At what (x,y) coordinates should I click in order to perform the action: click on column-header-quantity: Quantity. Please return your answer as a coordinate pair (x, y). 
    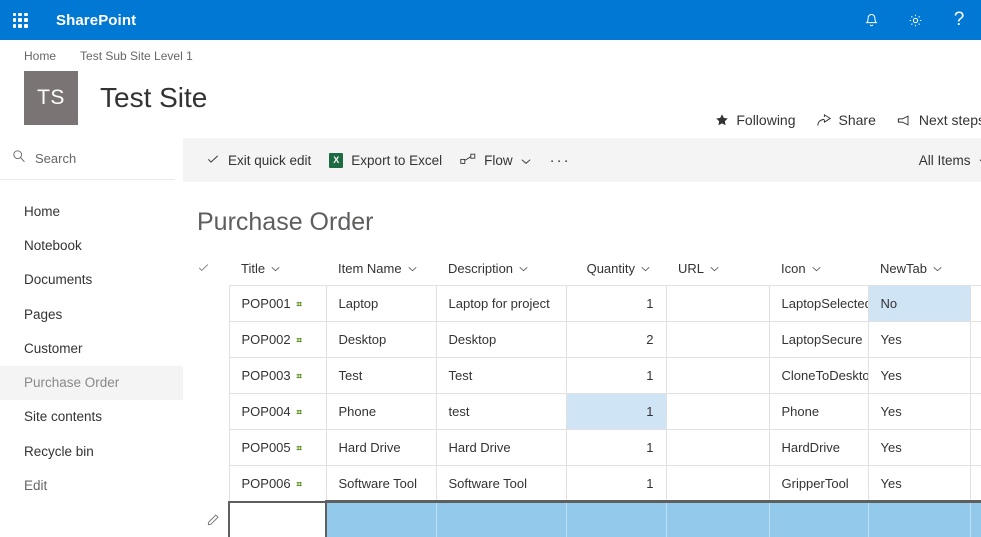
    Looking at the image, I should click on (616, 271).